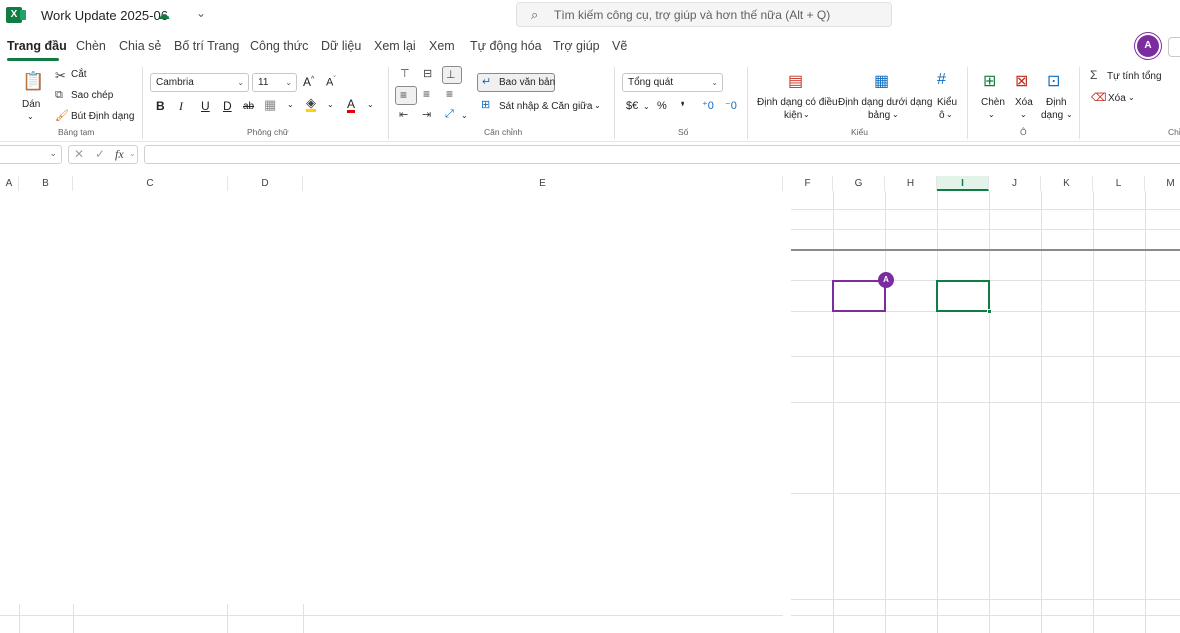 Image resolution: width=1180 pixels, height=633 pixels. What do you see at coordinates (270, 105) in the screenshot?
I see `borders-icon: ▦` at bounding box center [270, 105].